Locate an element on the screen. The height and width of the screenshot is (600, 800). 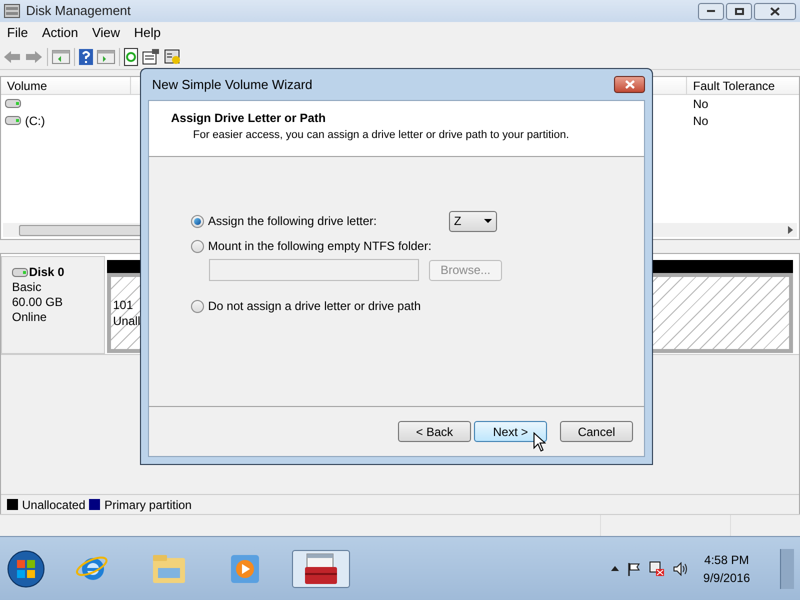
radio-label: Assign the following drive letter: is located at coordinates (292, 221).